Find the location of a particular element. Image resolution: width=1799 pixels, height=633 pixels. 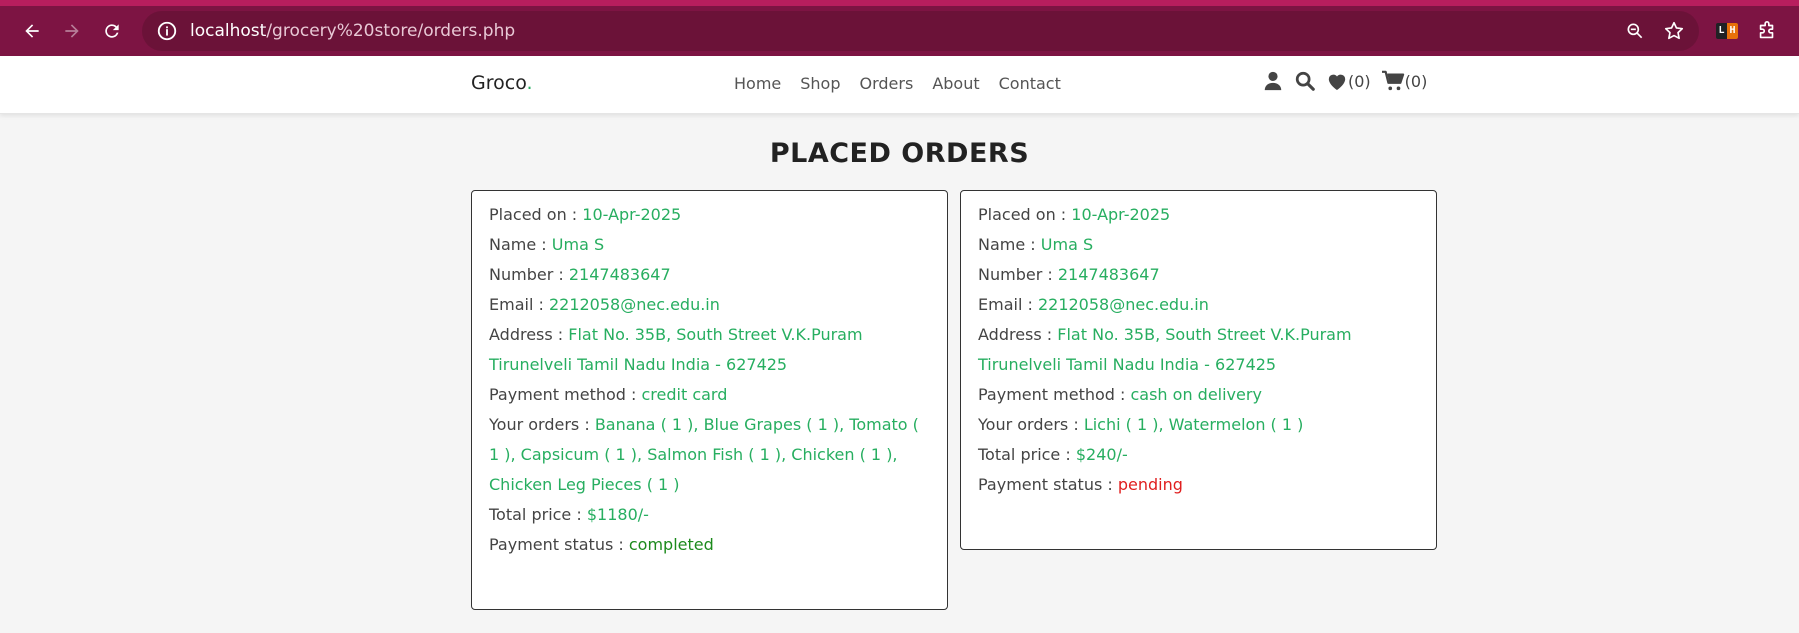

reload-icon is located at coordinates (112, 31).